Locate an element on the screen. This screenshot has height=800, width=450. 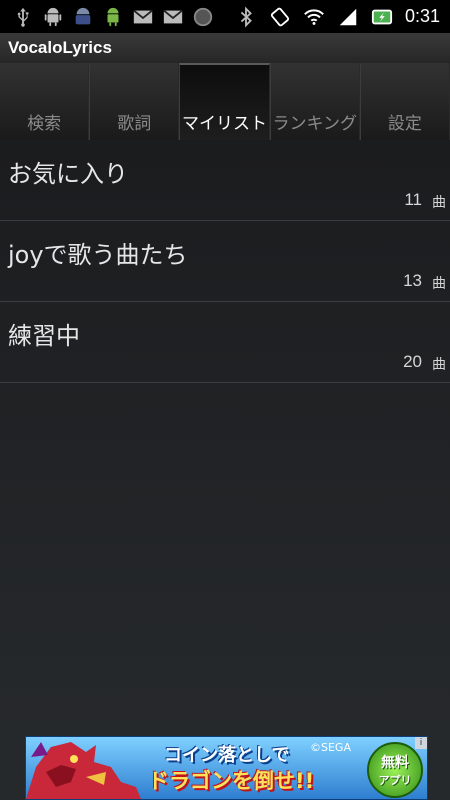
notification-95-icon is located at coordinates (83, 17).